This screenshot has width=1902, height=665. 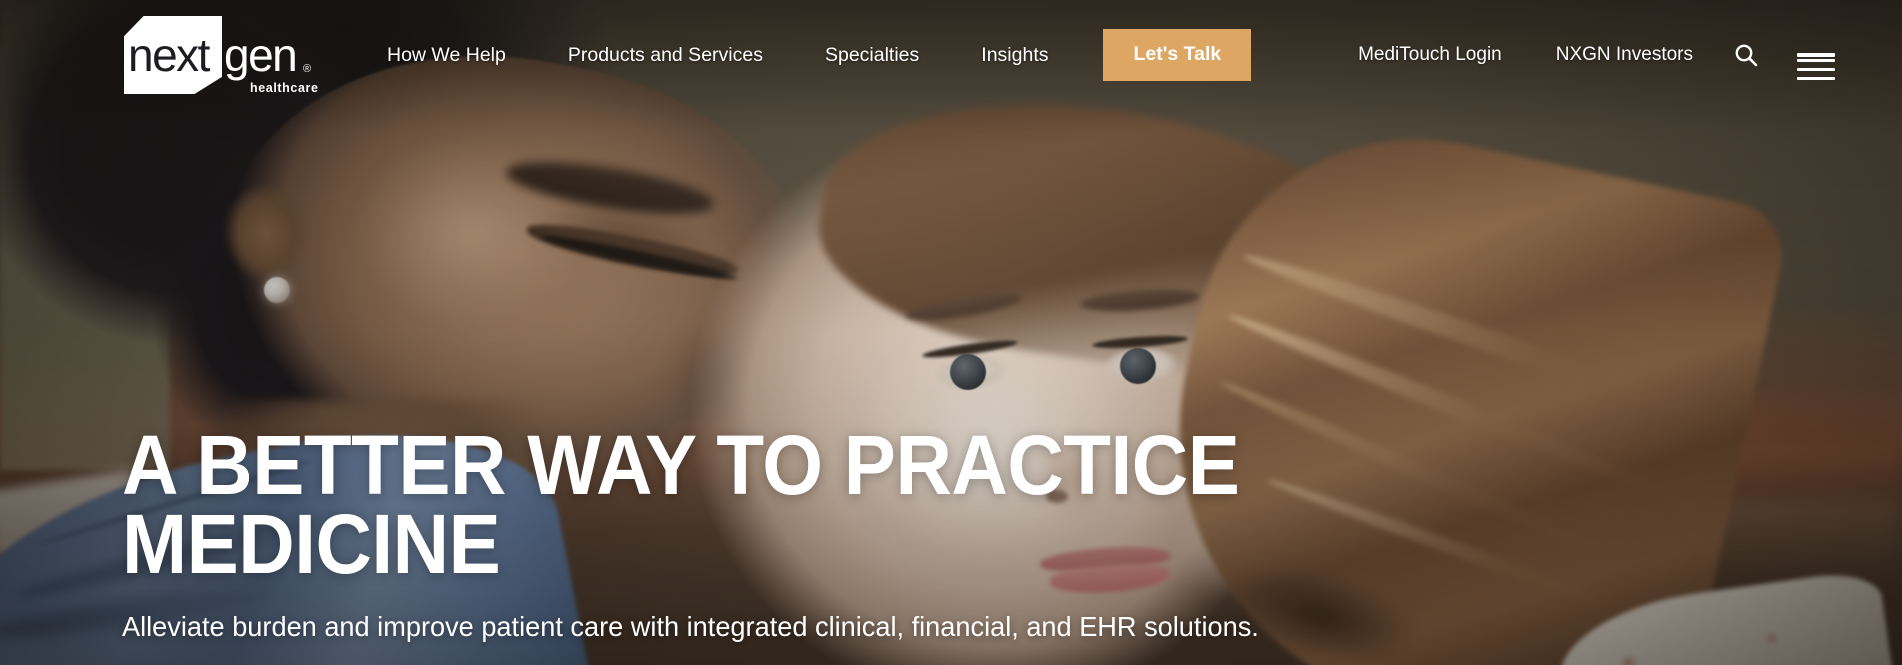 I want to click on logo-word-gen: gen, so click(x=261, y=55).